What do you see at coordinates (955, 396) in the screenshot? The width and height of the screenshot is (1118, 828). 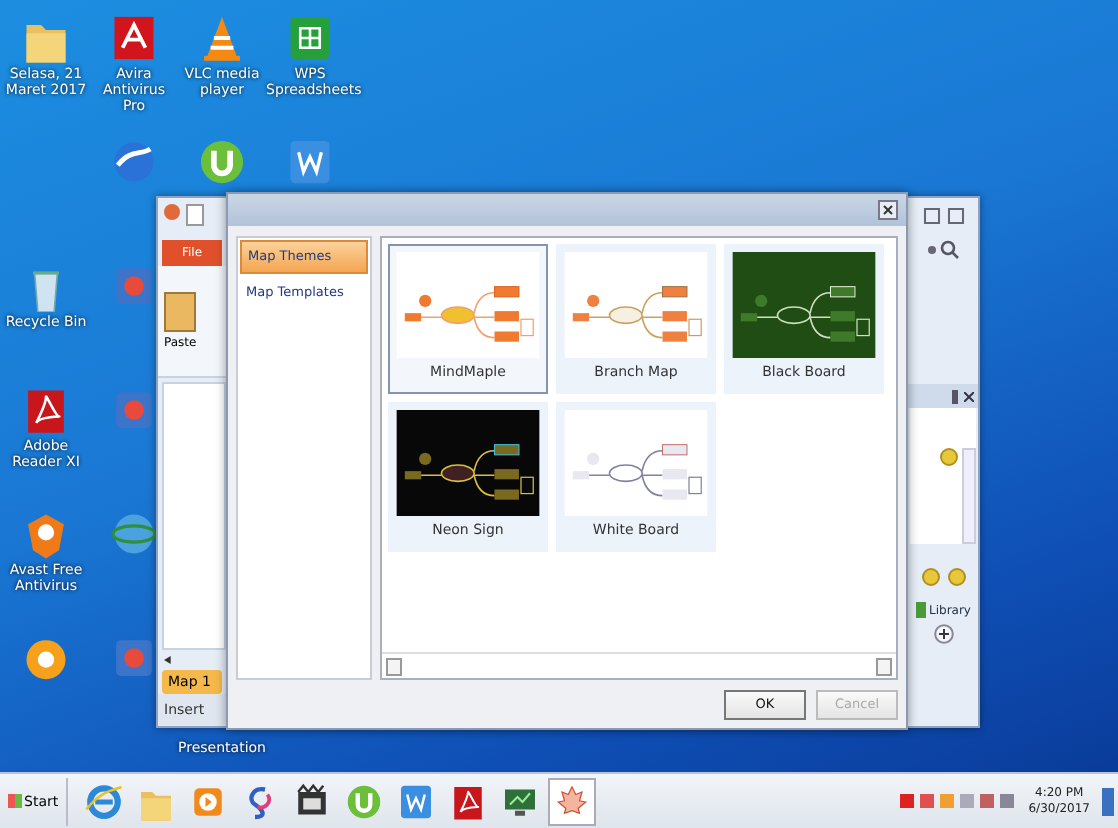 I see `pin-icon` at bounding box center [955, 396].